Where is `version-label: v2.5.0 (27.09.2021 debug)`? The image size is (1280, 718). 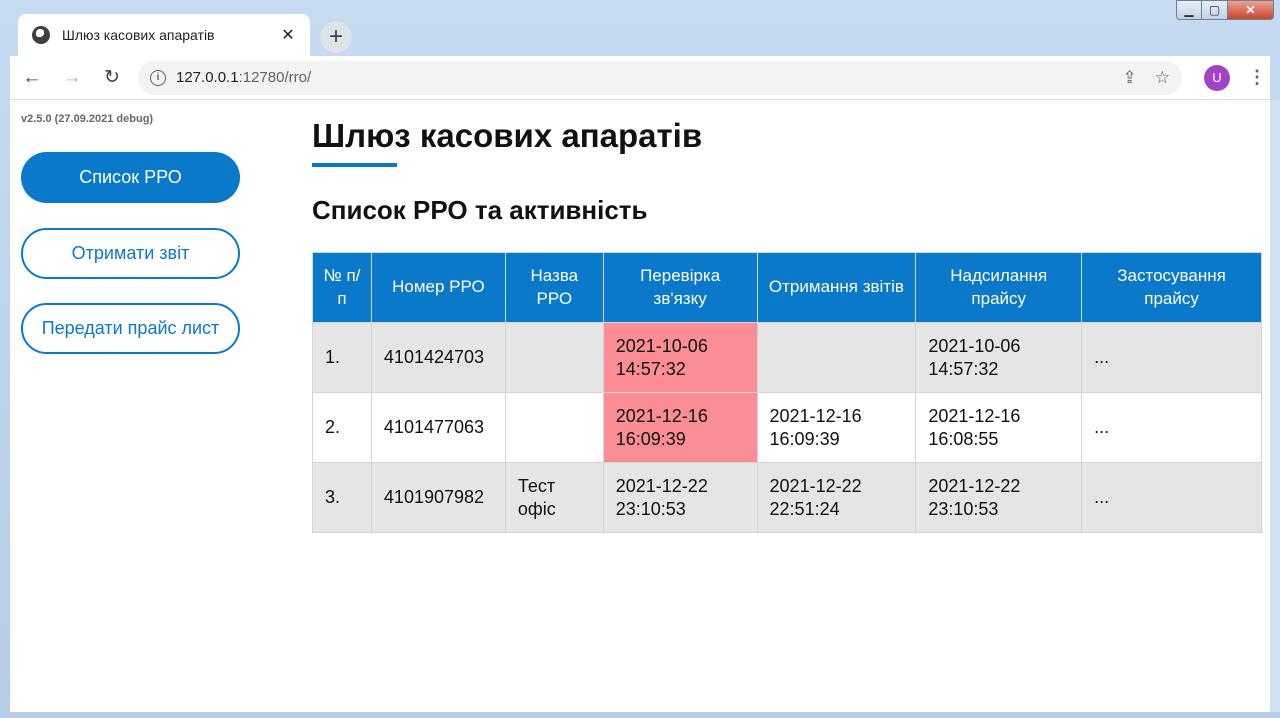
version-label: v2.5.0 (27.09.2021 debug) is located at coordinates (87, 119).